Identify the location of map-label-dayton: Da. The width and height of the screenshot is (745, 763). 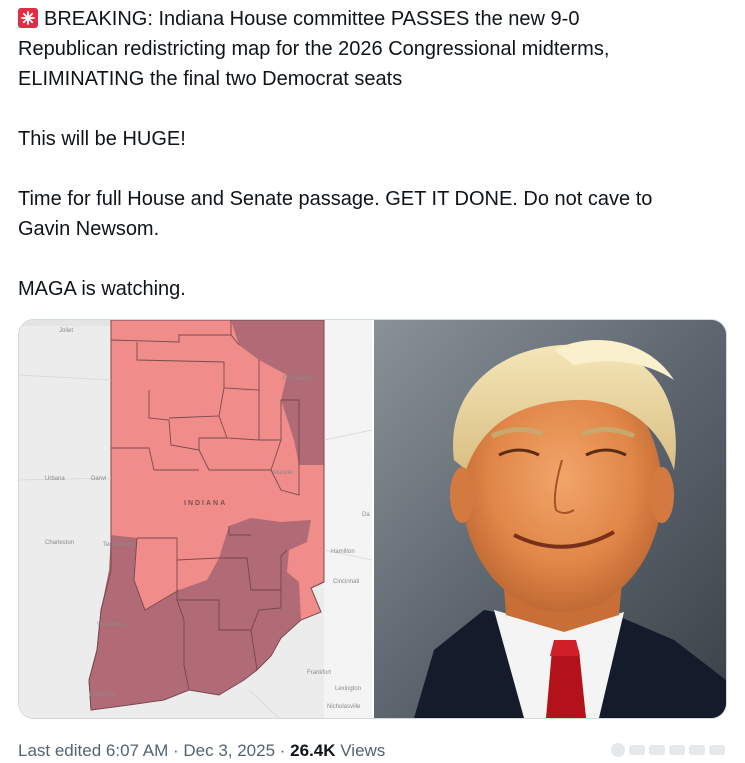
(366, 515).